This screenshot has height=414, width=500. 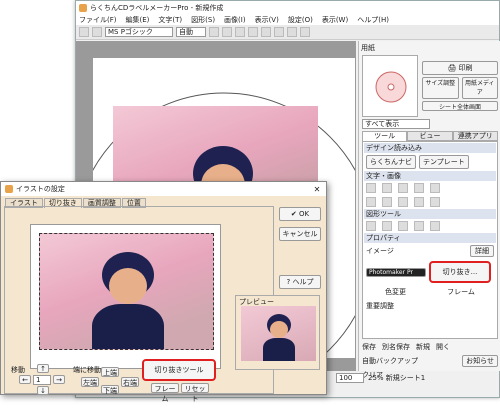 What do you see at coordinates (300, 282) in the screenshot?
I see `help-button: ? ヘルプ` at bounding box center [300, 282].